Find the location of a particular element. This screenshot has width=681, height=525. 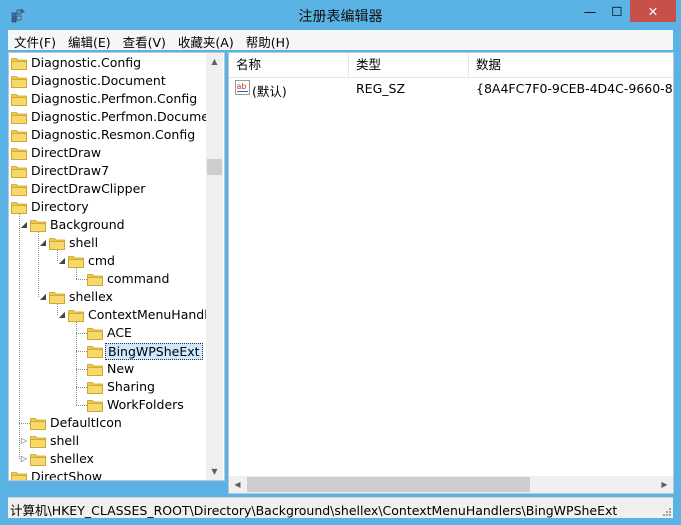

column-header-data: 数据 is located at coordinates (571, 65).